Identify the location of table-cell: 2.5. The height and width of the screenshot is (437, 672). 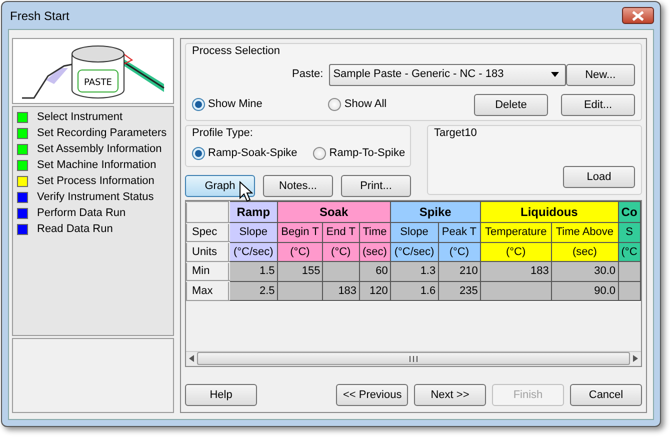
(253, 290).